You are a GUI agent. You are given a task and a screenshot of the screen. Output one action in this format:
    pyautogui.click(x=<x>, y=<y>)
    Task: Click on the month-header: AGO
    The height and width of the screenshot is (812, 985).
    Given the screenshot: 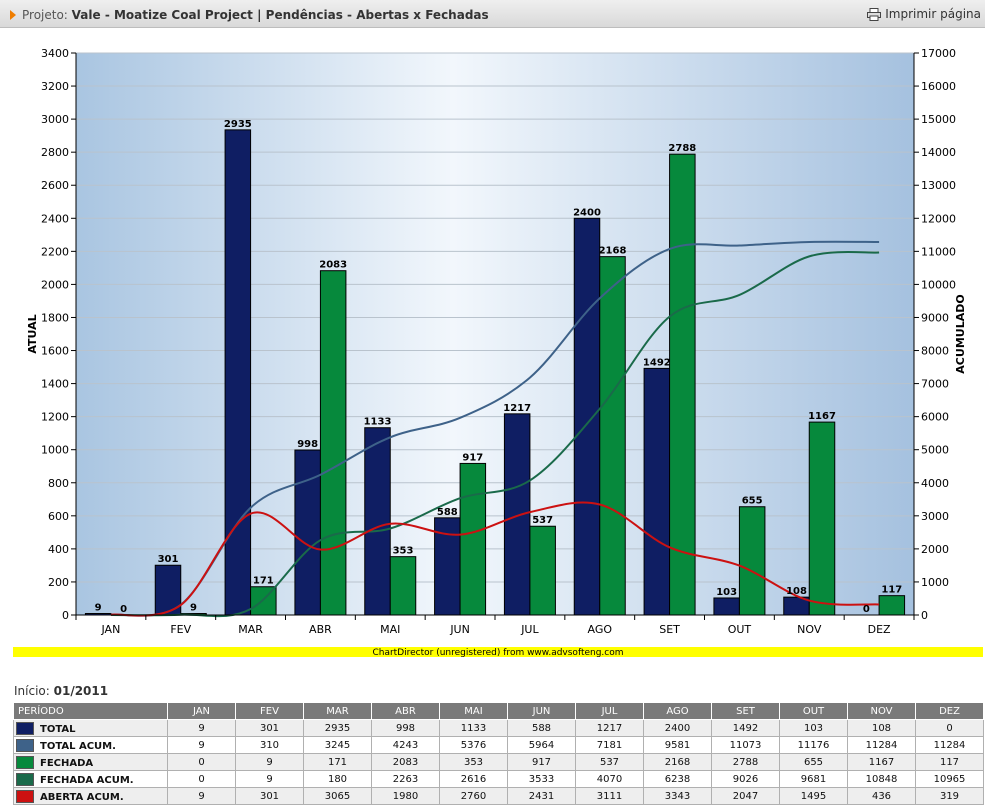 What is the action you would take?
    pyautogui.click(x=677, y=711)
    